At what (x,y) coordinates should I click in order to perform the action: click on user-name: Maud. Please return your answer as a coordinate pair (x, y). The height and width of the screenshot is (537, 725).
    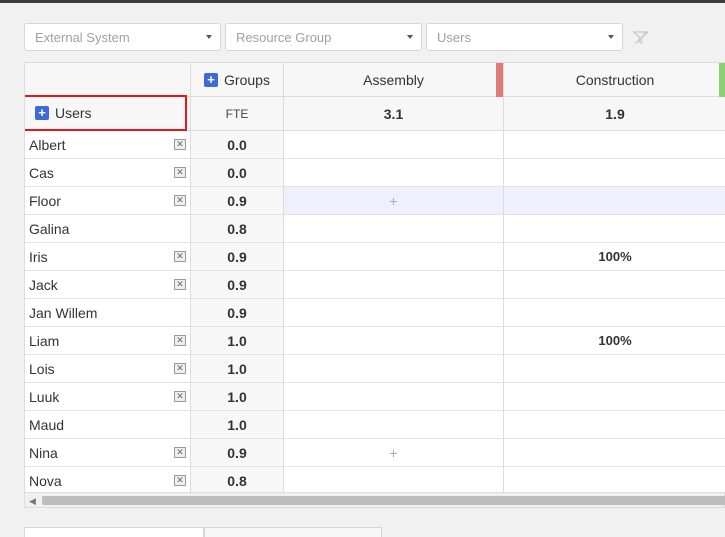
    Looking at the image, I should click on (47, 424).